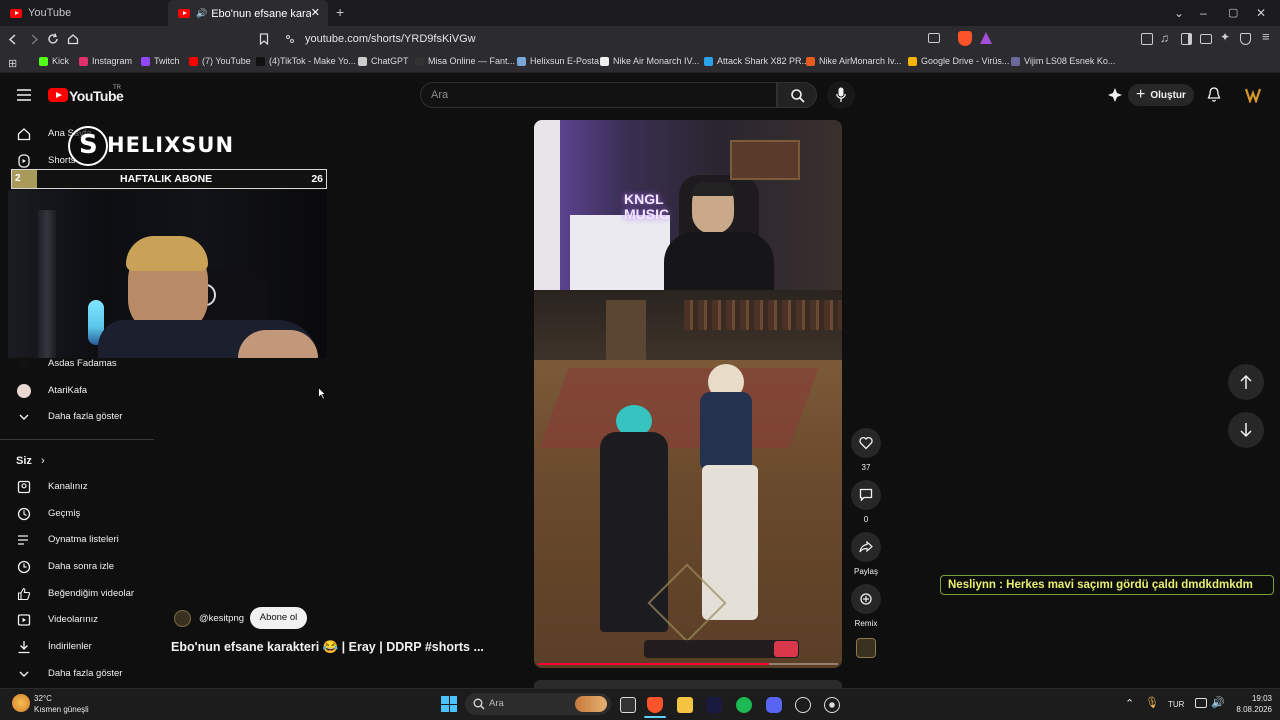 The image size is (1280, 720). I want to click on minimize-icon: –, so click(1203, 13).